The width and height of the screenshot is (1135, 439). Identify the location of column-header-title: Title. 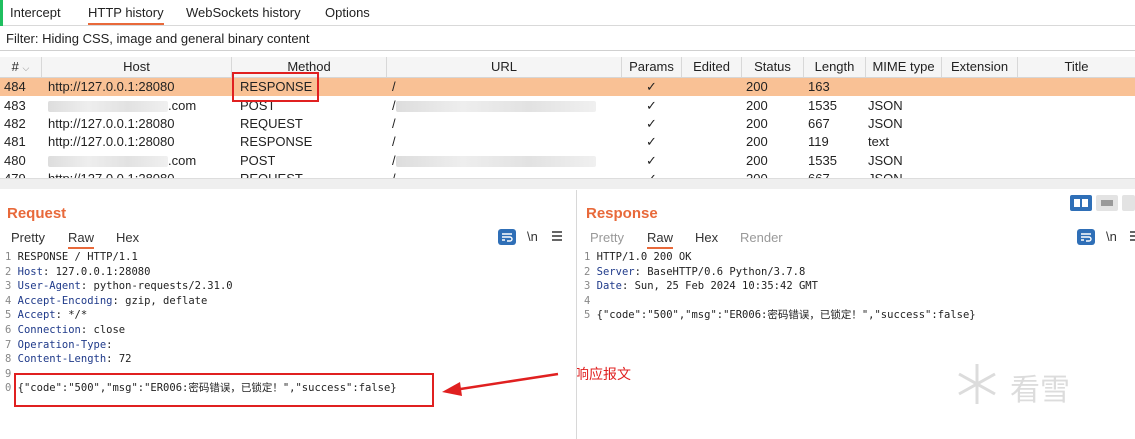
(1076, 67).